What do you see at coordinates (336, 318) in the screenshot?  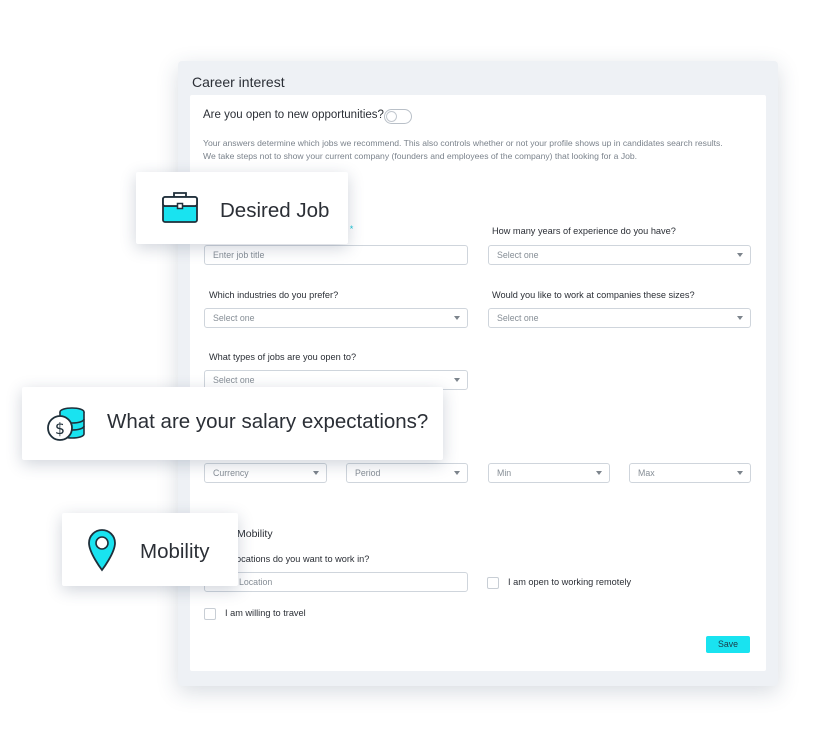 I see `industries-select: Select one` at bounding box center [336, 318].